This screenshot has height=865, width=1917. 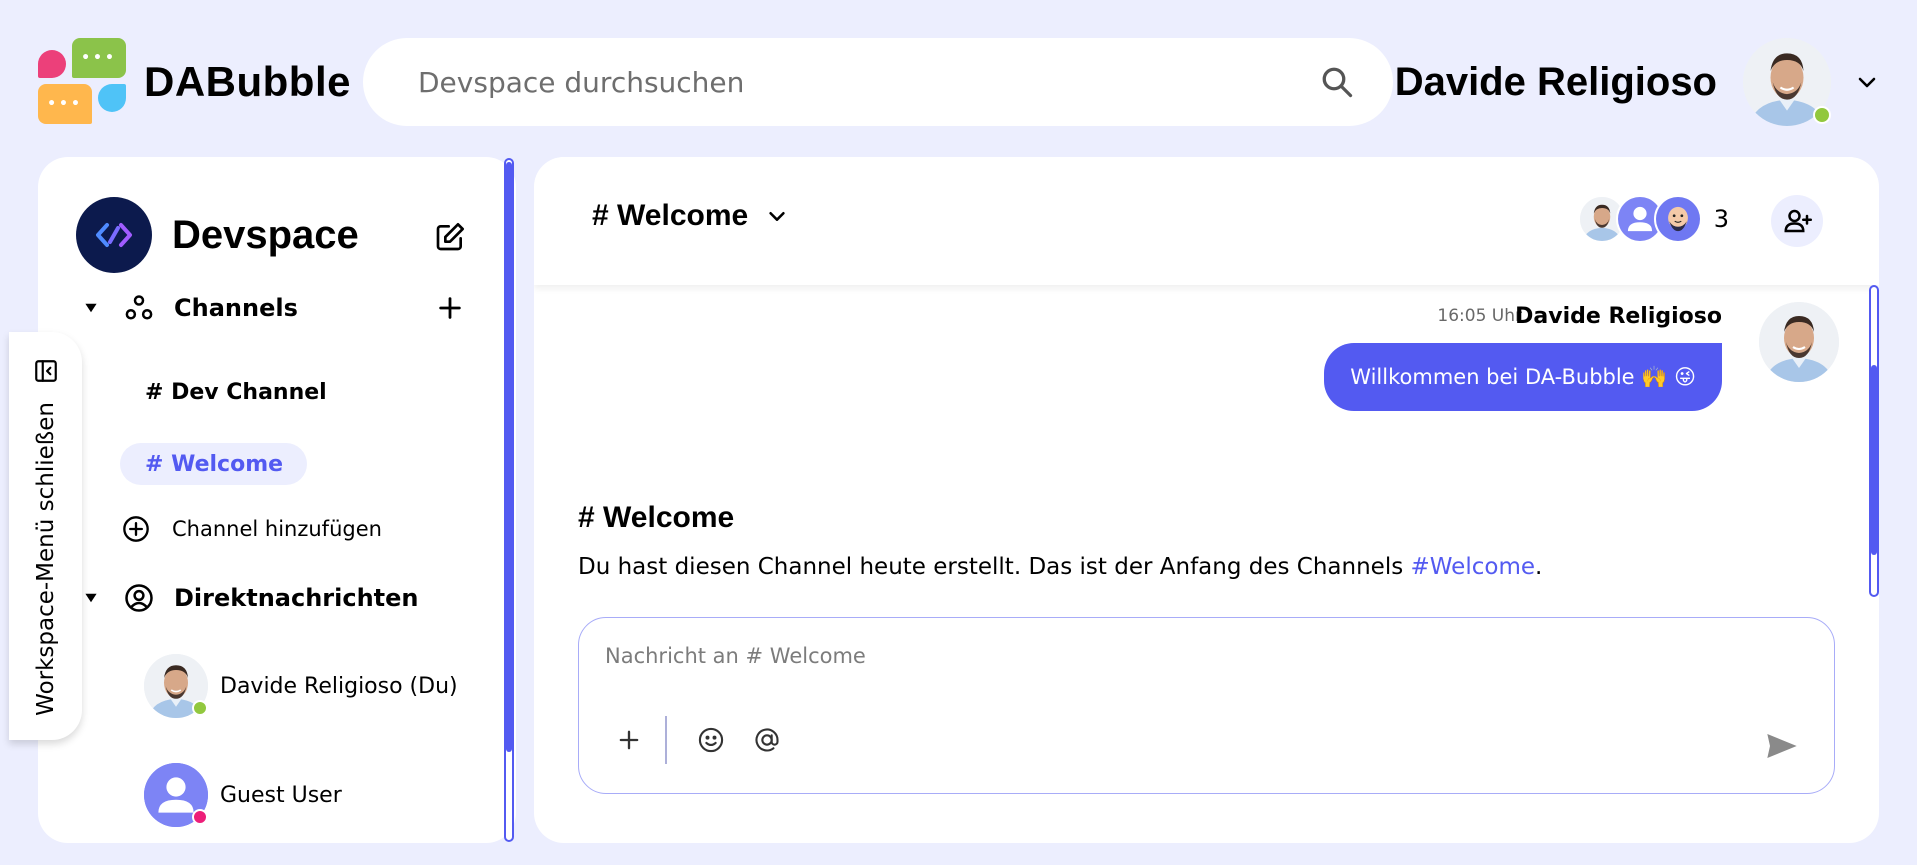 What do you see at coordinates (629, 740) in the screenshot?
I see `plus-icon` at bounding box center [629, 740].